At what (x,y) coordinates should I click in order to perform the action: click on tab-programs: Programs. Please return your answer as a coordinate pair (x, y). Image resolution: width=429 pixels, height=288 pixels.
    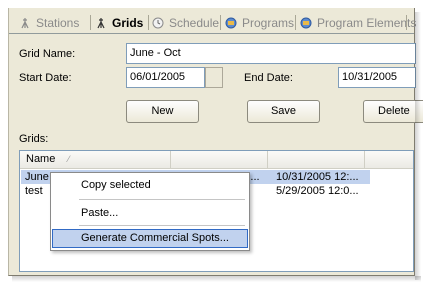
    Looking at the image, I should click on (259, 23).